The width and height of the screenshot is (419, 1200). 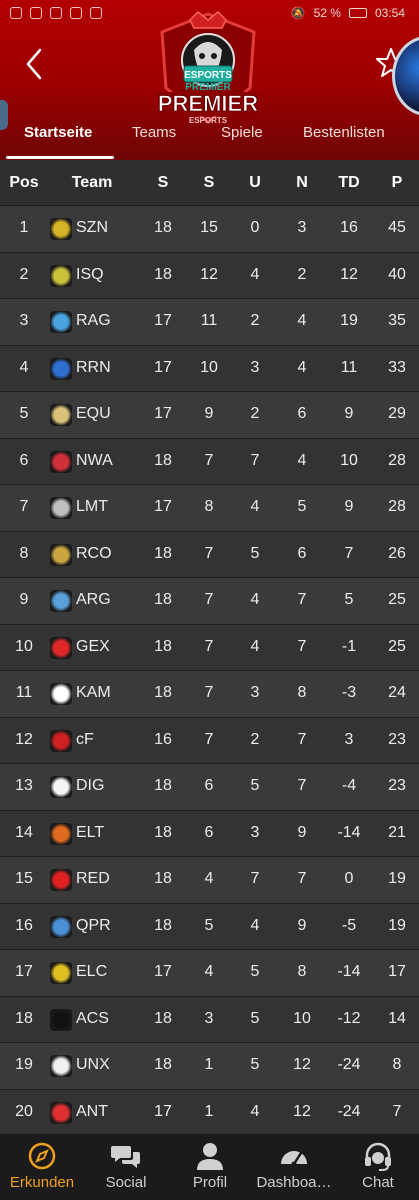 I want to click on table-row: 18 18 3 5 10 -12 14 ACS, so click(x=209, y=1019).